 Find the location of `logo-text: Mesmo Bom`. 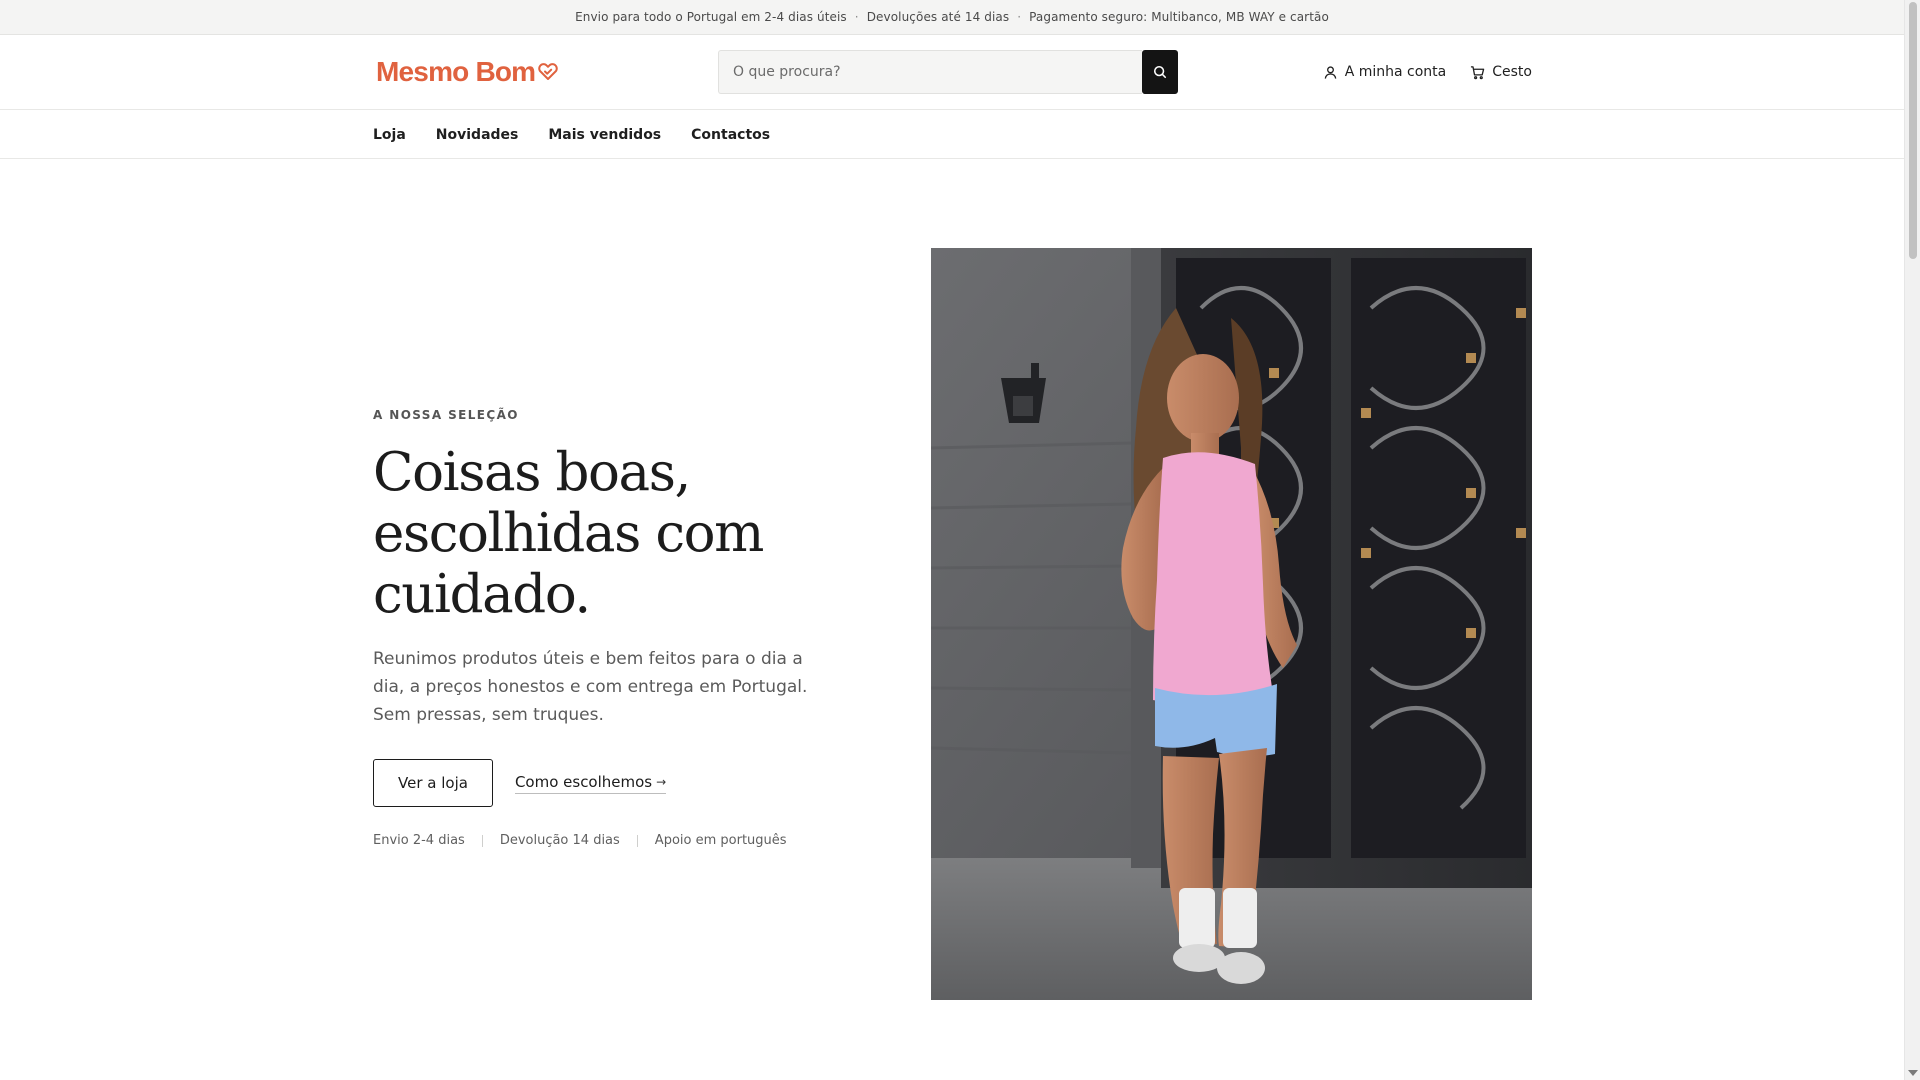

logo-text: Mesmo Bom is located at coordinates (456, 71).